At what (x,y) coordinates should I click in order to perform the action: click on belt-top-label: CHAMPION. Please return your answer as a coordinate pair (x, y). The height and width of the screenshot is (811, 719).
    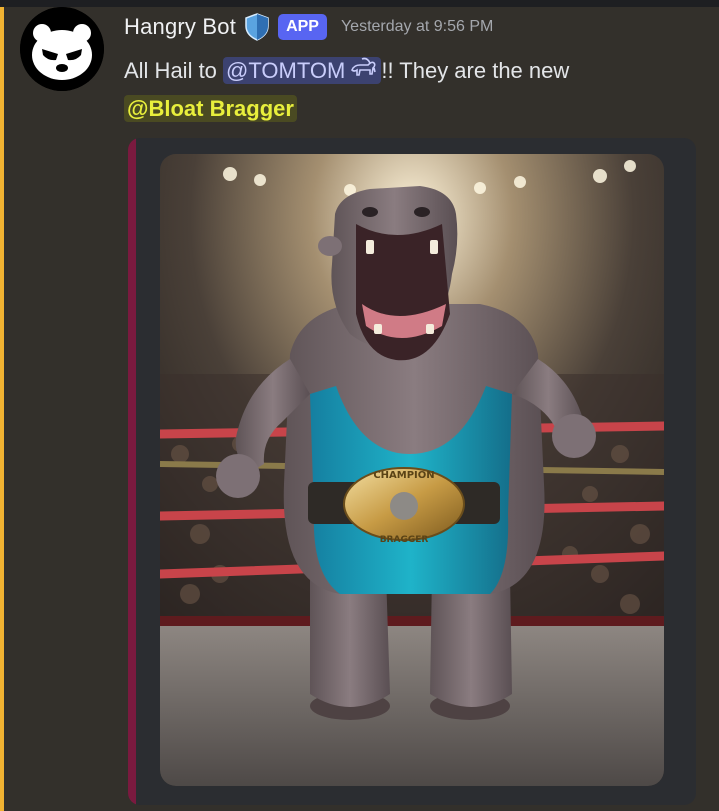
    Looking at the image, I should click on (403, 475).